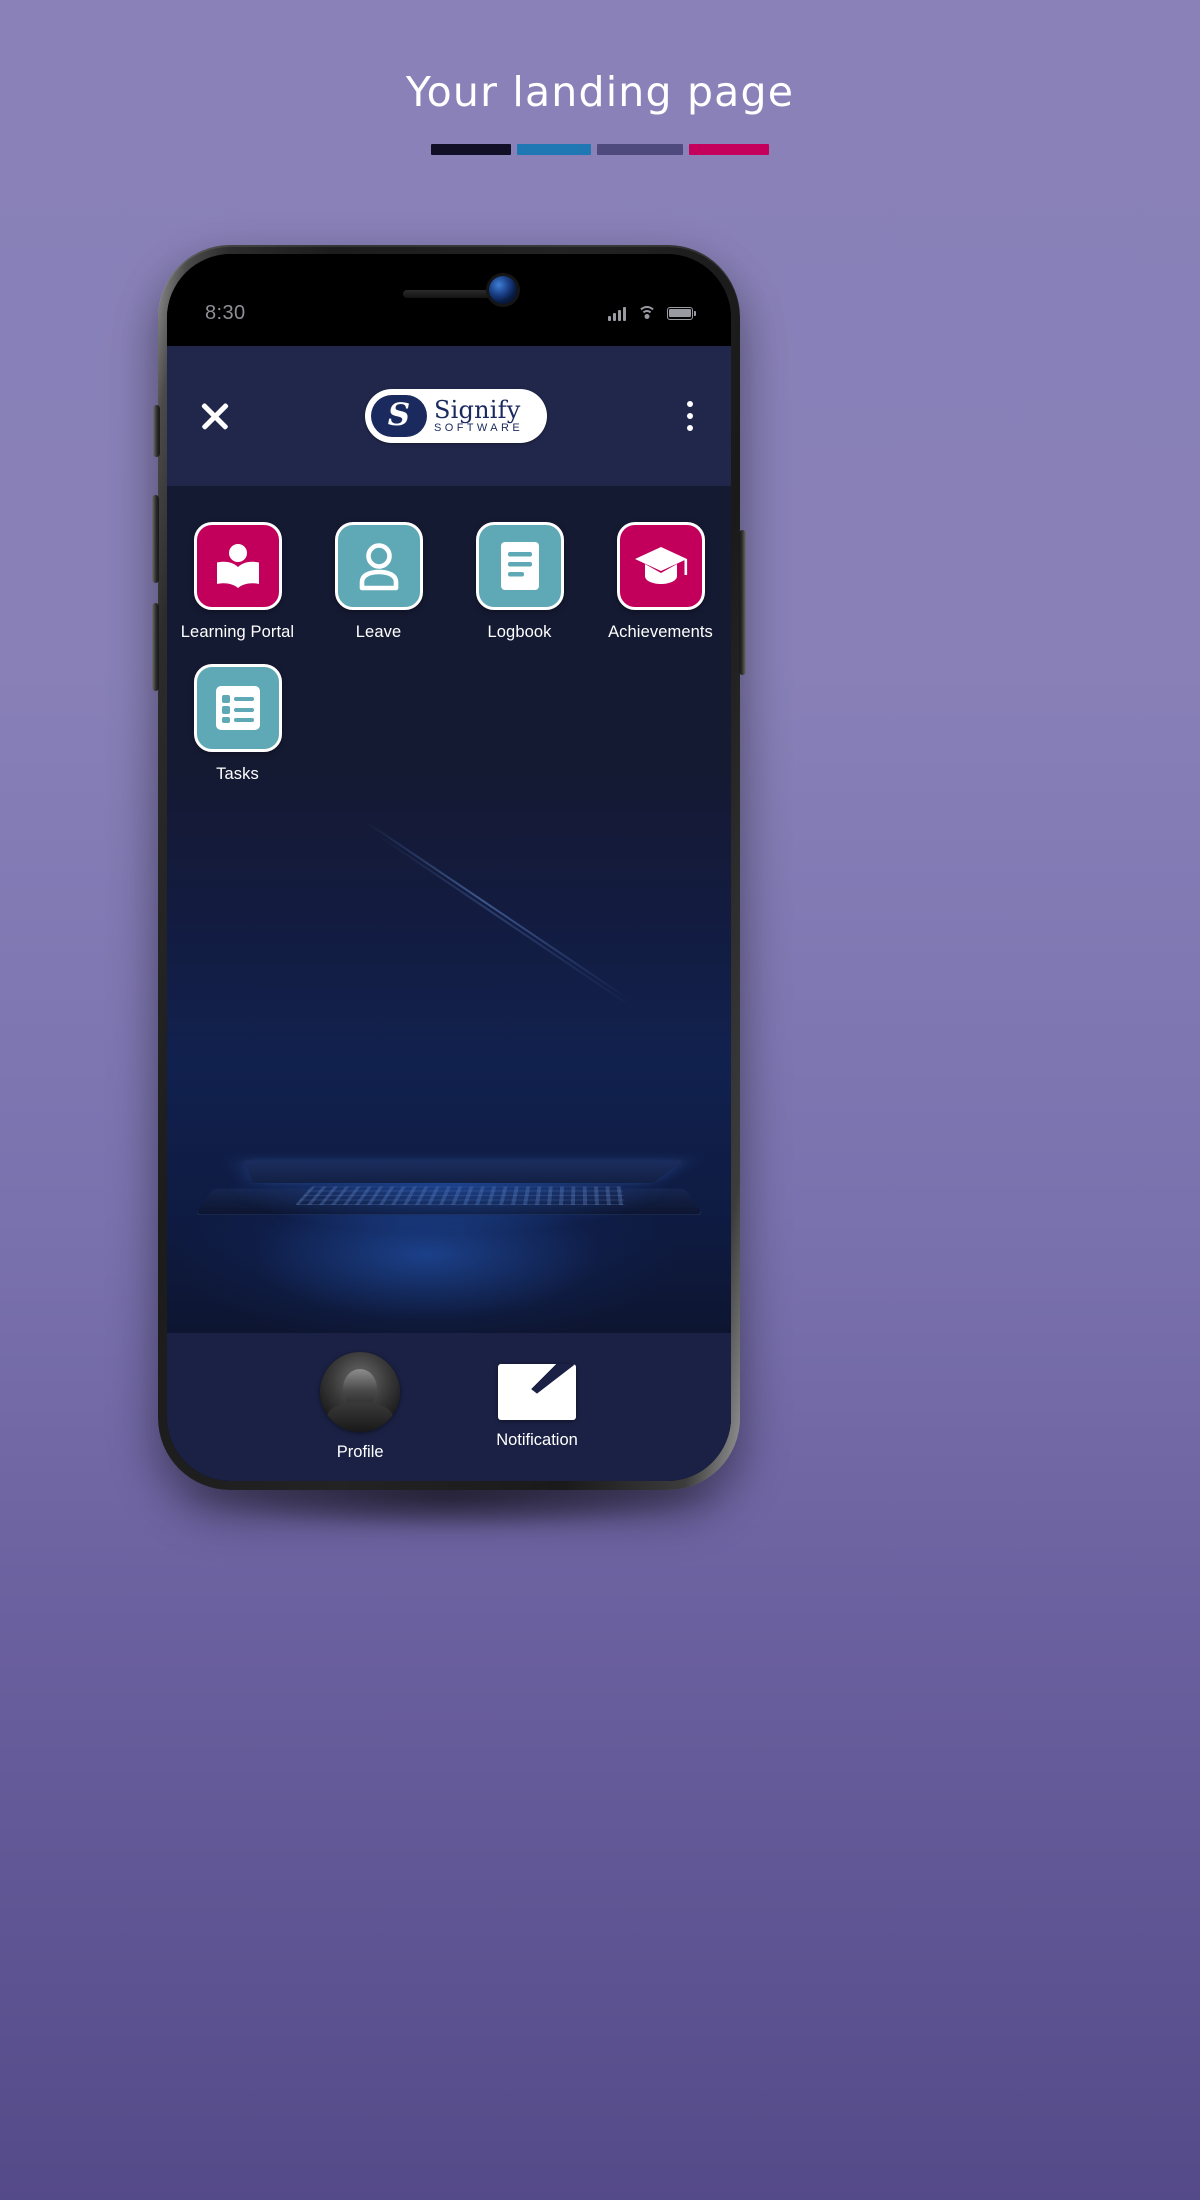  Describe the element at coordinates (646, 313) in the screenshot. I see `wifi-icon` at that location.